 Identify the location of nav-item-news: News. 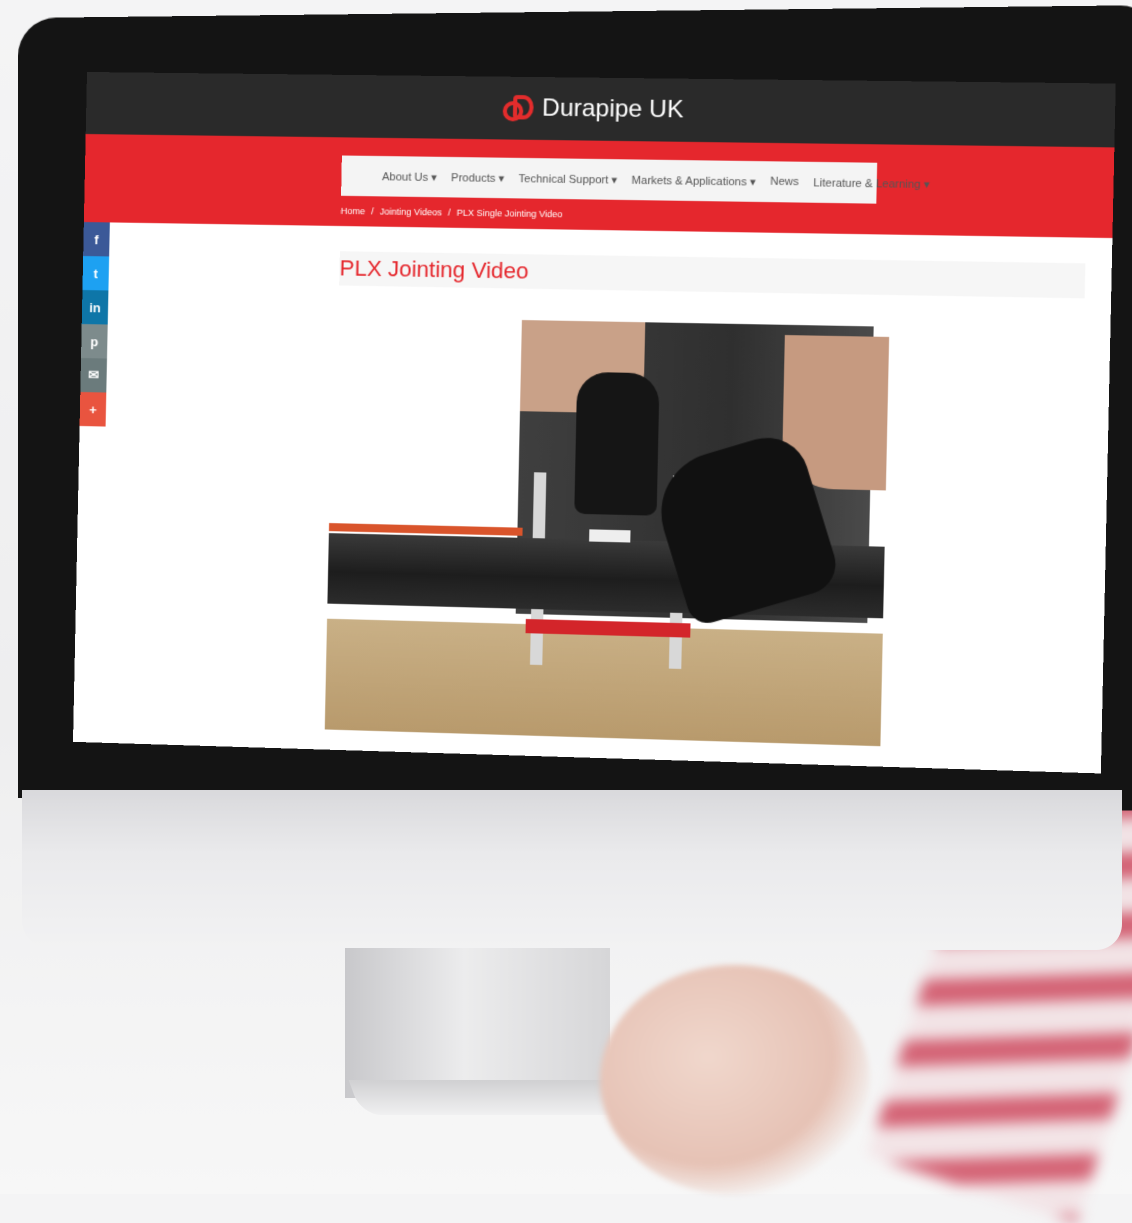
(784, 182).